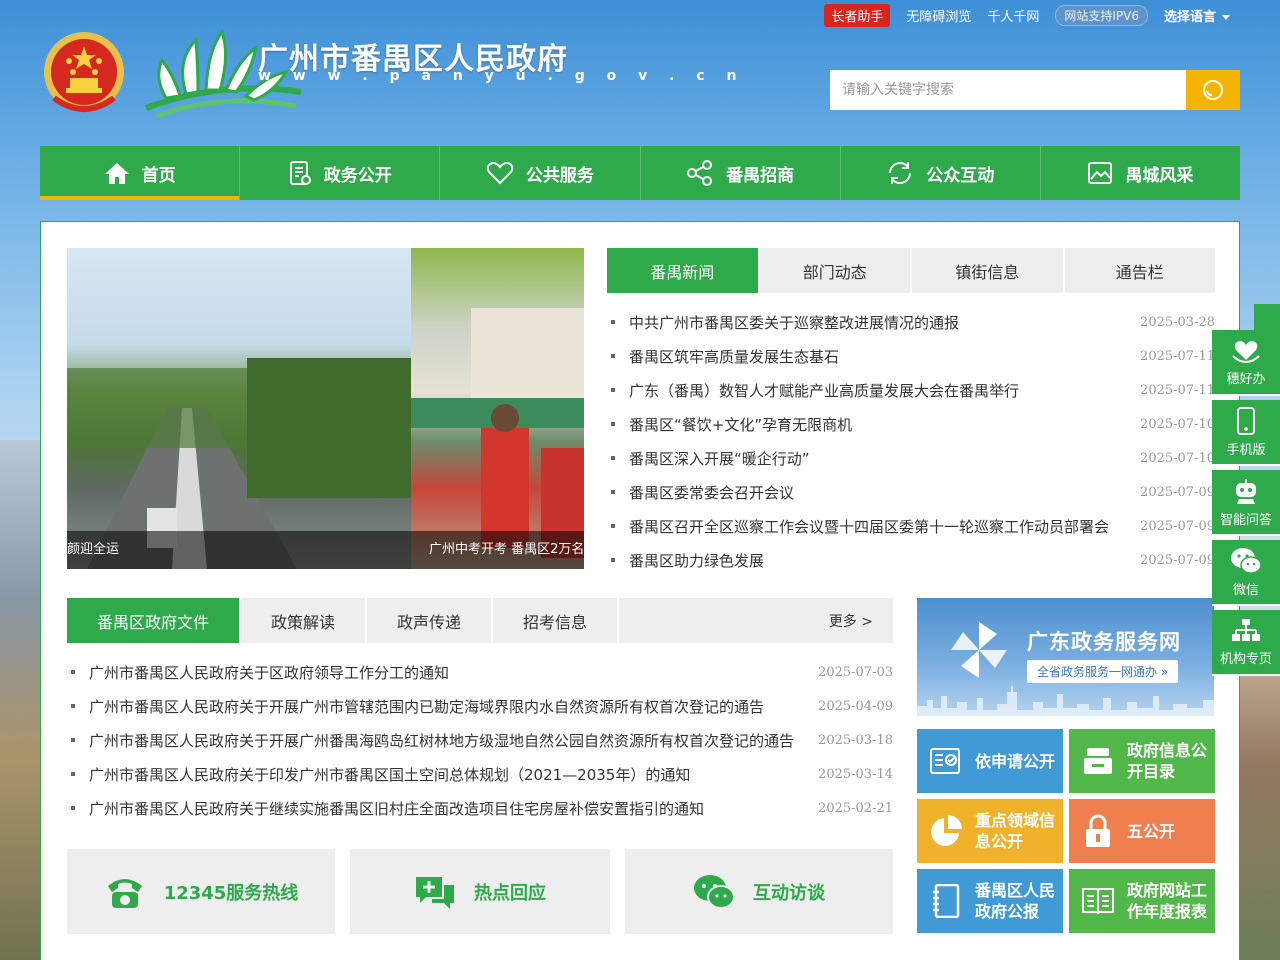  What do you see at coordinates (1267, 317) in the screenshot?
I see `sidebar-top-tab` at bounding box center [1267, 317].